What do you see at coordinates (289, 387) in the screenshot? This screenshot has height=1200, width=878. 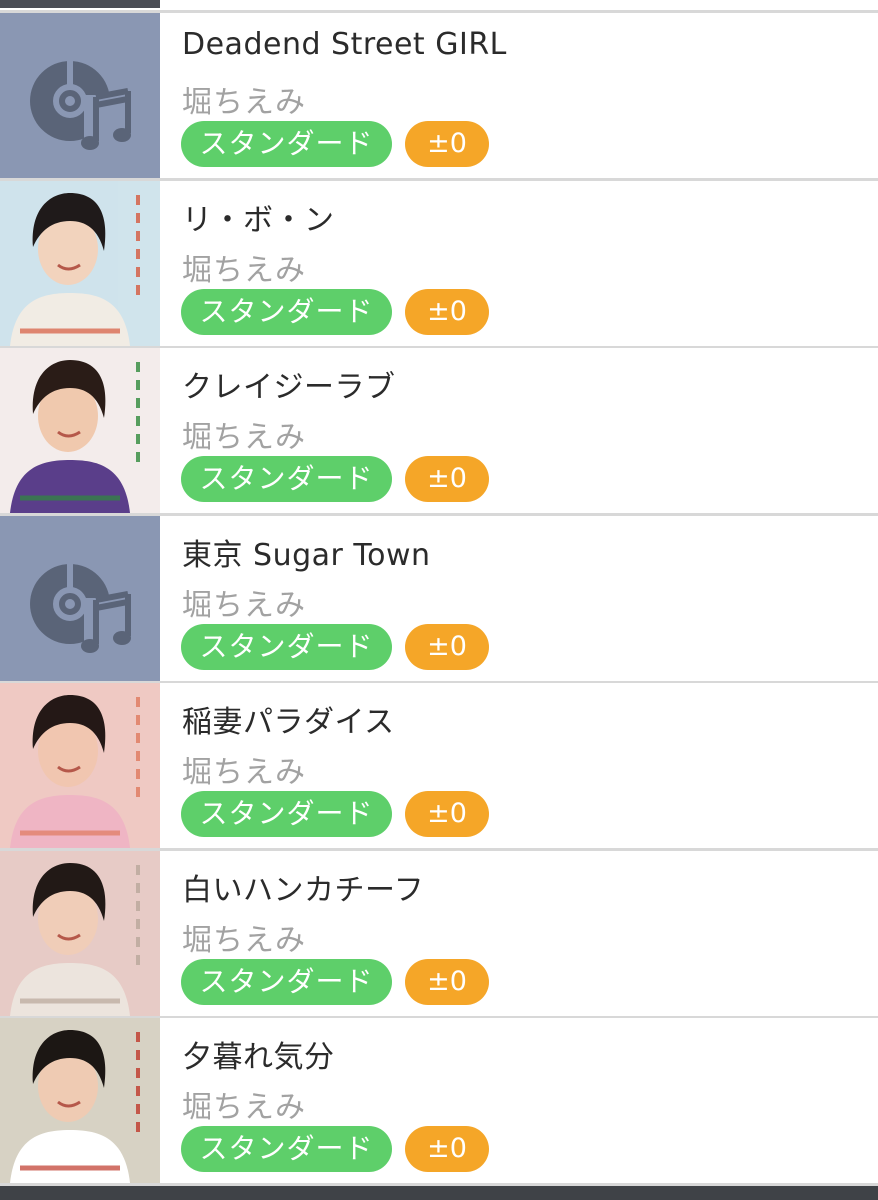 I see `song-title: クレイジーラブ` at bounding box center [289, 387].